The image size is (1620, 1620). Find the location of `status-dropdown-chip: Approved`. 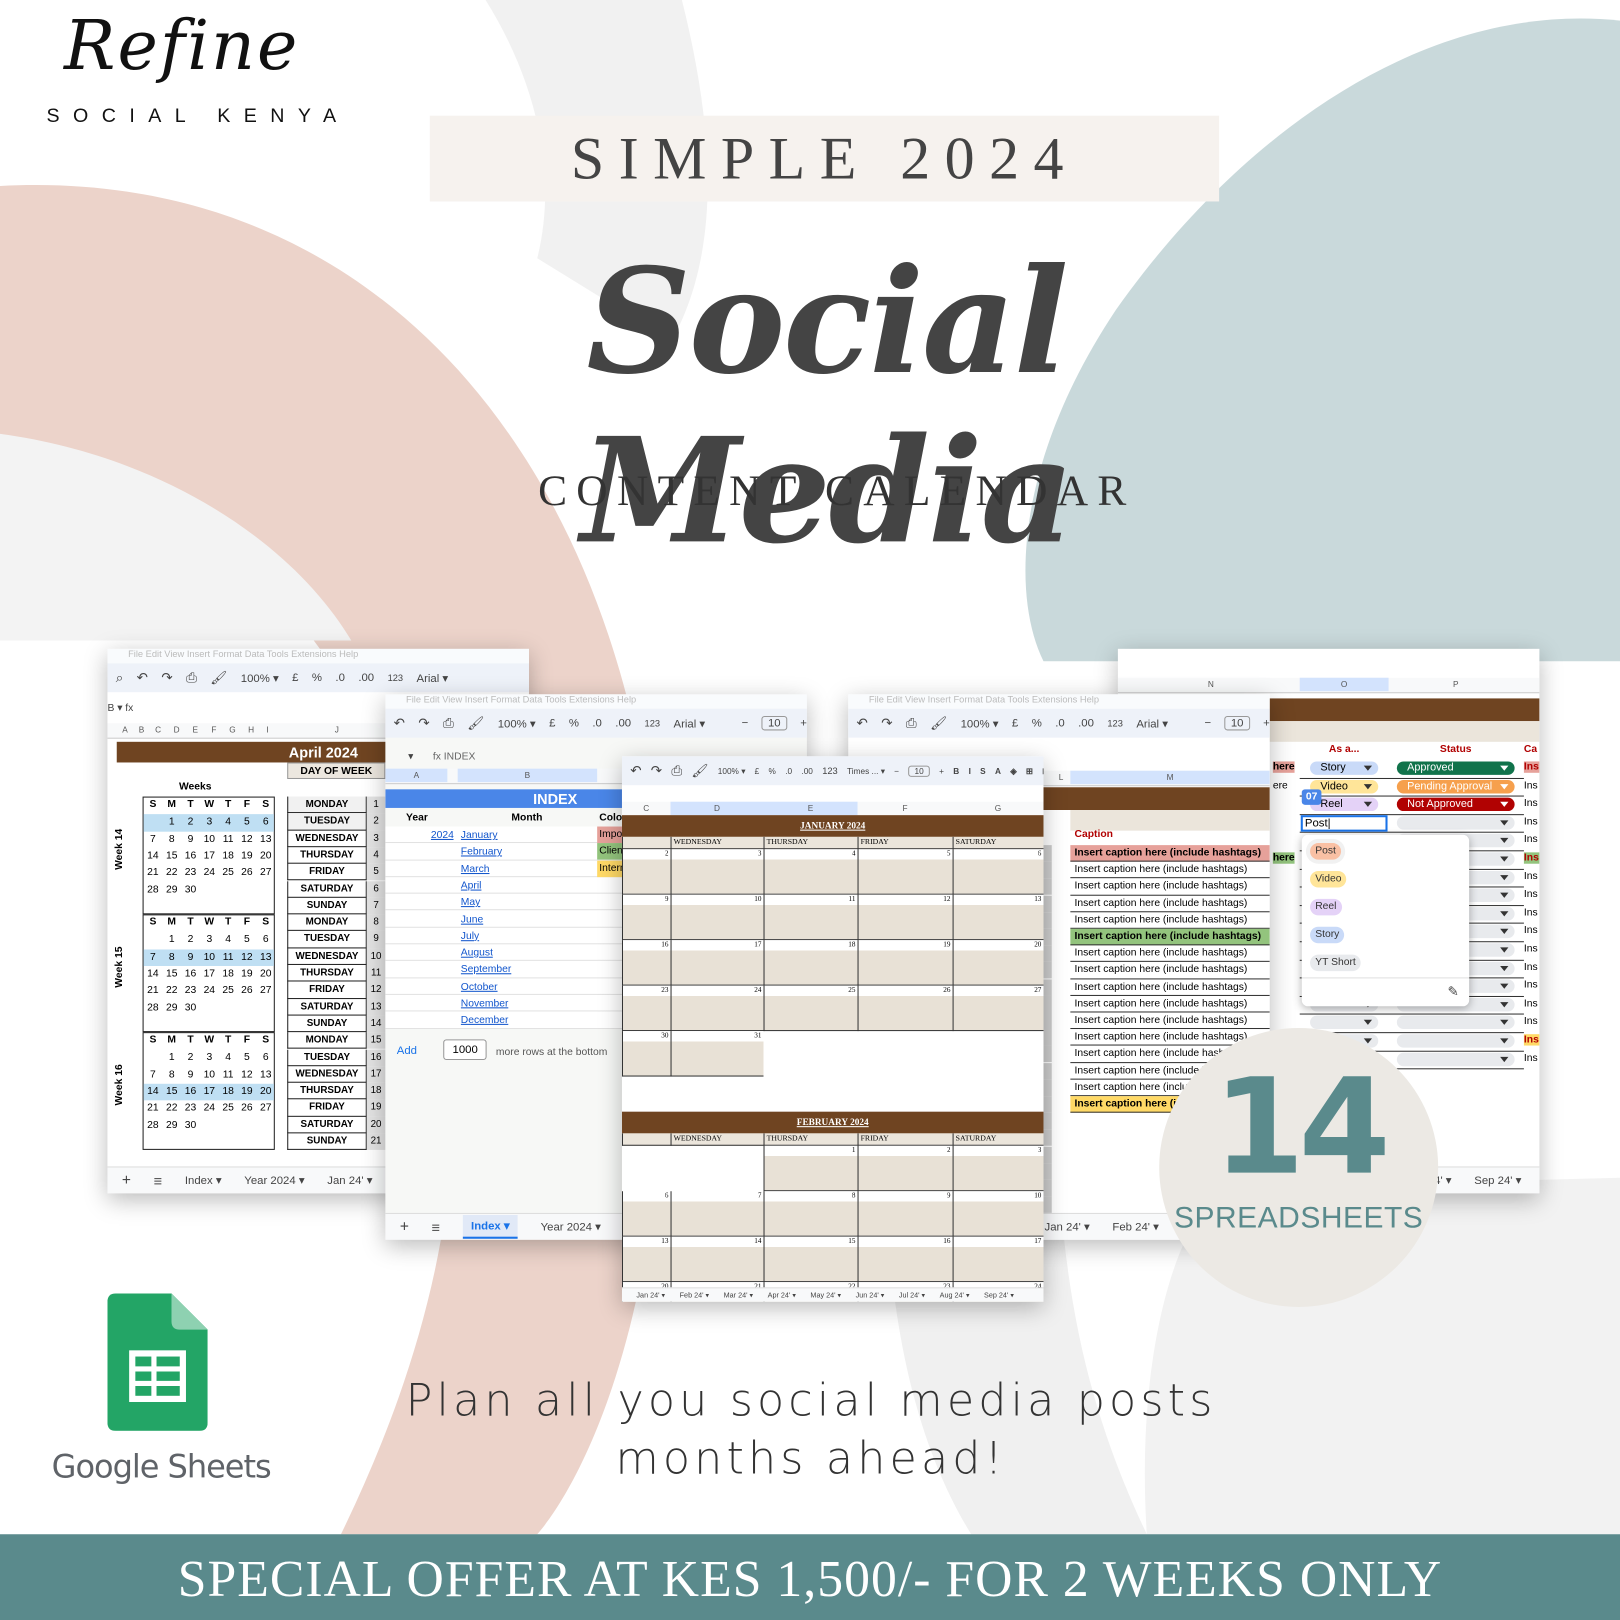

status-dropdown-chip: Approved is located at coordinates (1455, 768).